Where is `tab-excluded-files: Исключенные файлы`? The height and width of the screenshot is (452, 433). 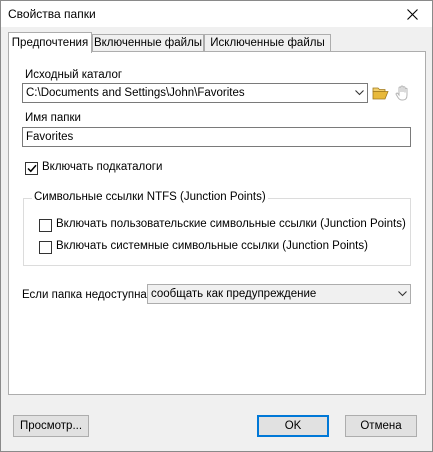 tab-excluded-files: Исключенные файлы is located at coordinates (267, 42).